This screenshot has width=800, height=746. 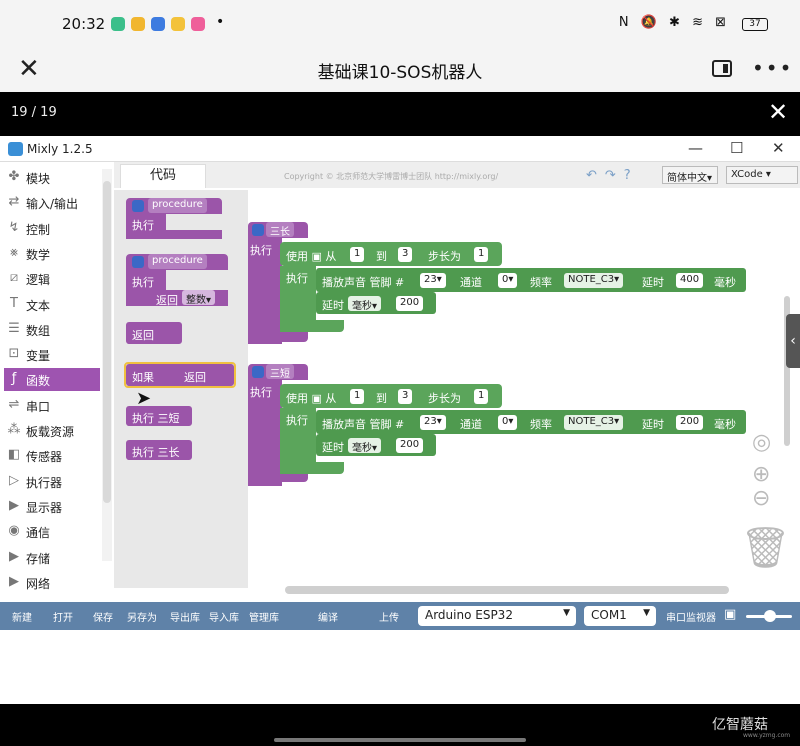 I want to click on category-item: ◉ 通信, so click(x=52, y=531).